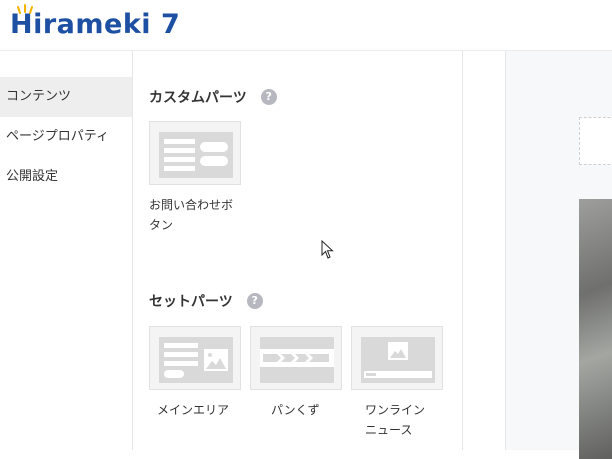 This screenshot has height=459, width=612. Describe the element at coordinates (295, 410) in the screenshot. I see `part-label-breadcrumb: パンくず` at that location.